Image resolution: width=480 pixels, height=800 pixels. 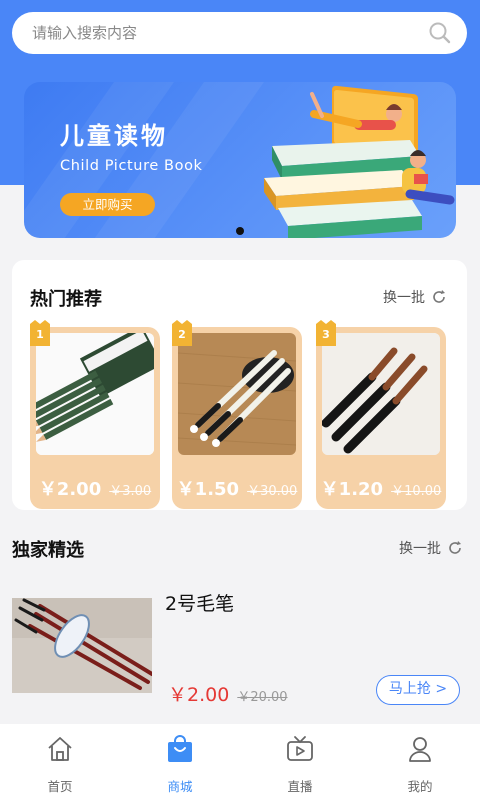 I want to click on rank-badge-2: 2, so click(x=182, y=333).